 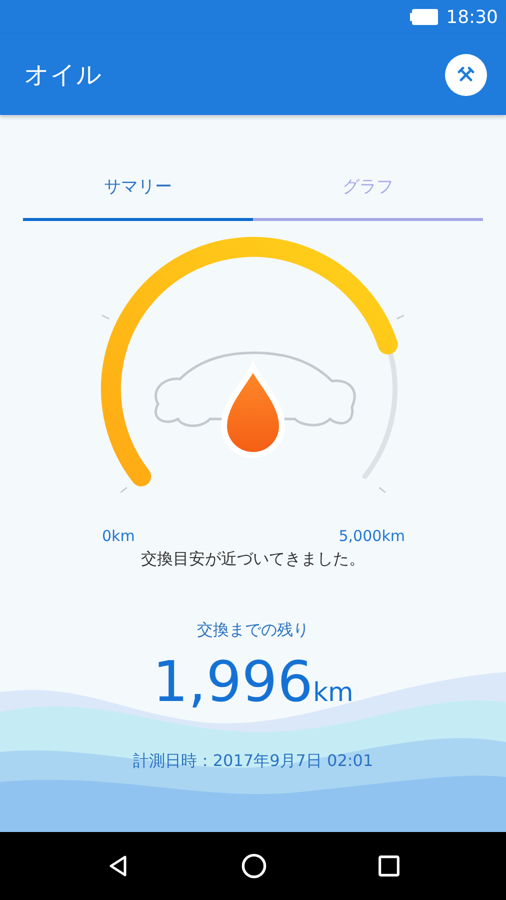 I want to click on min-label: 0km, so click(x=118, y=536).